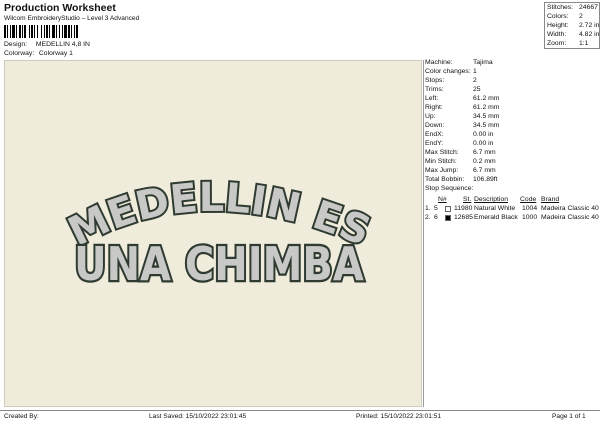  What do you see at coordinates (445, 179) in the screenshot?
I see `info-label: Total Bobbin:` at bounding box center [445, 179].